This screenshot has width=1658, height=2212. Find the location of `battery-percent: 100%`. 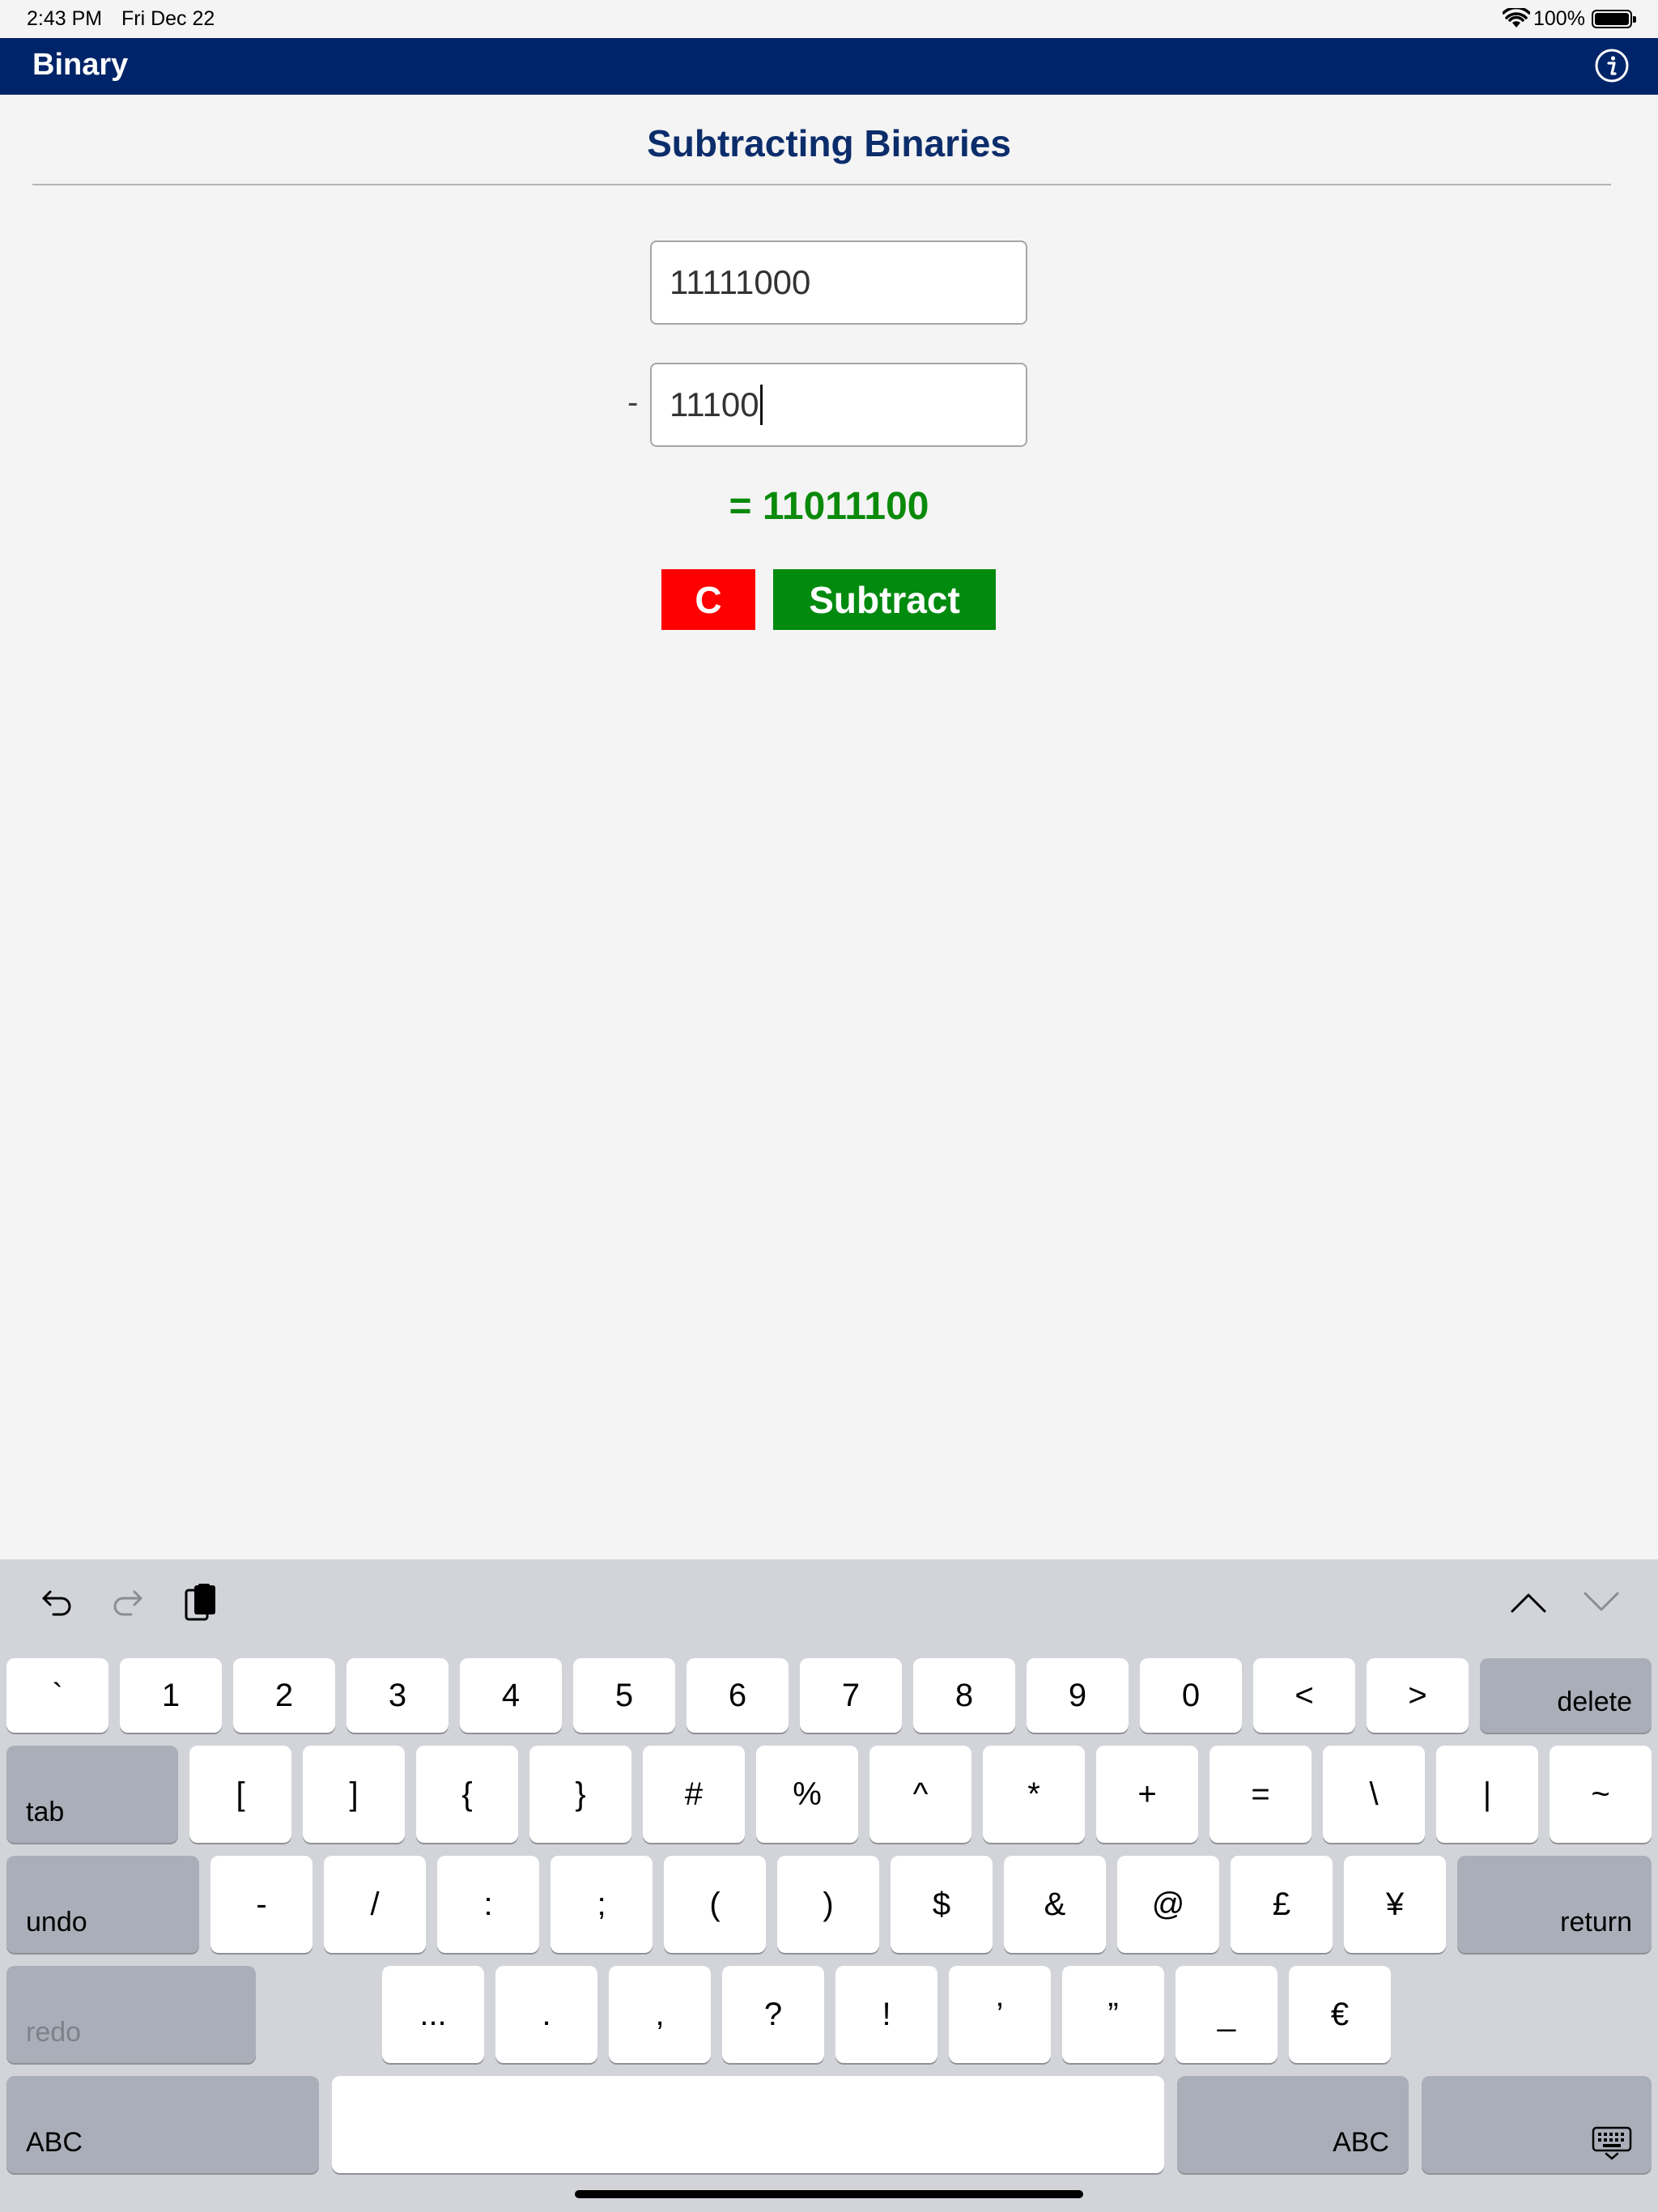

battery-percent: 100% is located at coordinates (1559, 19).